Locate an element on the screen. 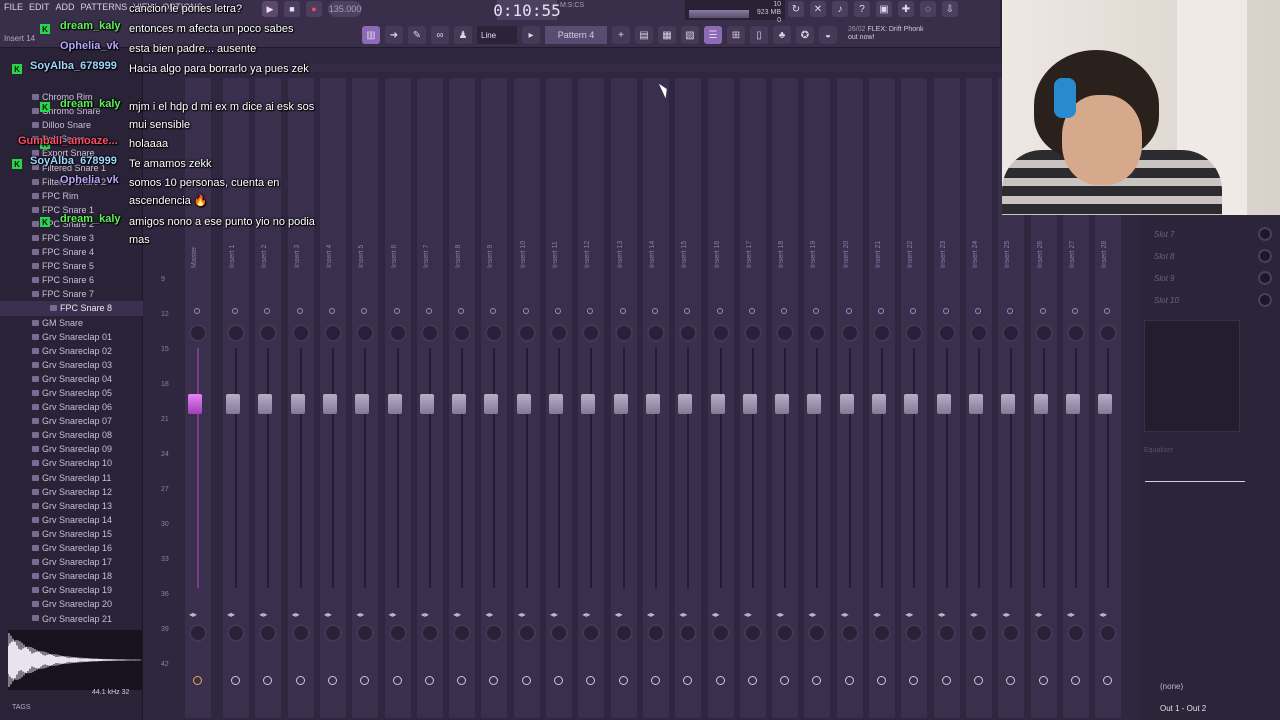  input-route: (none) is located at coordinates (1171, 686).